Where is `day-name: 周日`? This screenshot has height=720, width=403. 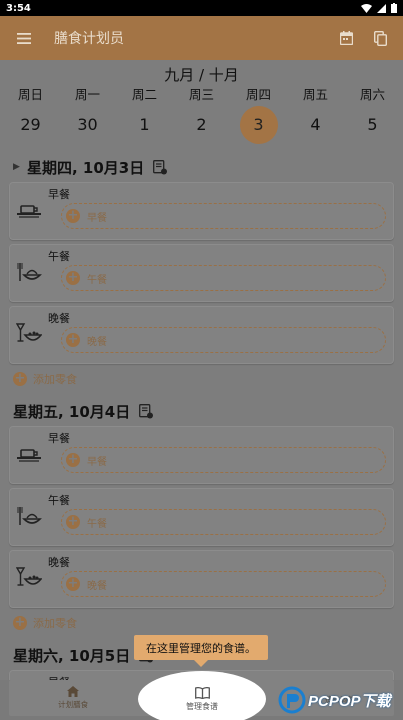
day-name: 周日 is located at coordinates (30, 94).